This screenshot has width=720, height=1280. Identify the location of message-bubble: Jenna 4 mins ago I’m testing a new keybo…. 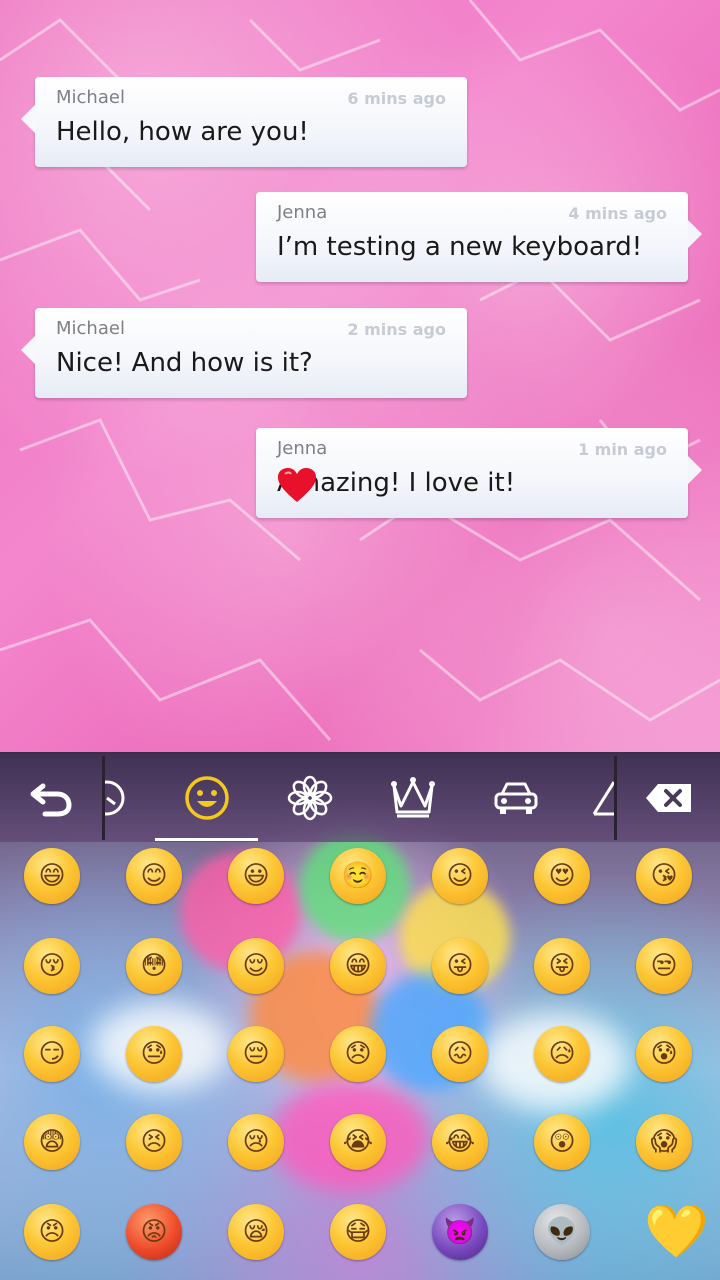
(479, 237).